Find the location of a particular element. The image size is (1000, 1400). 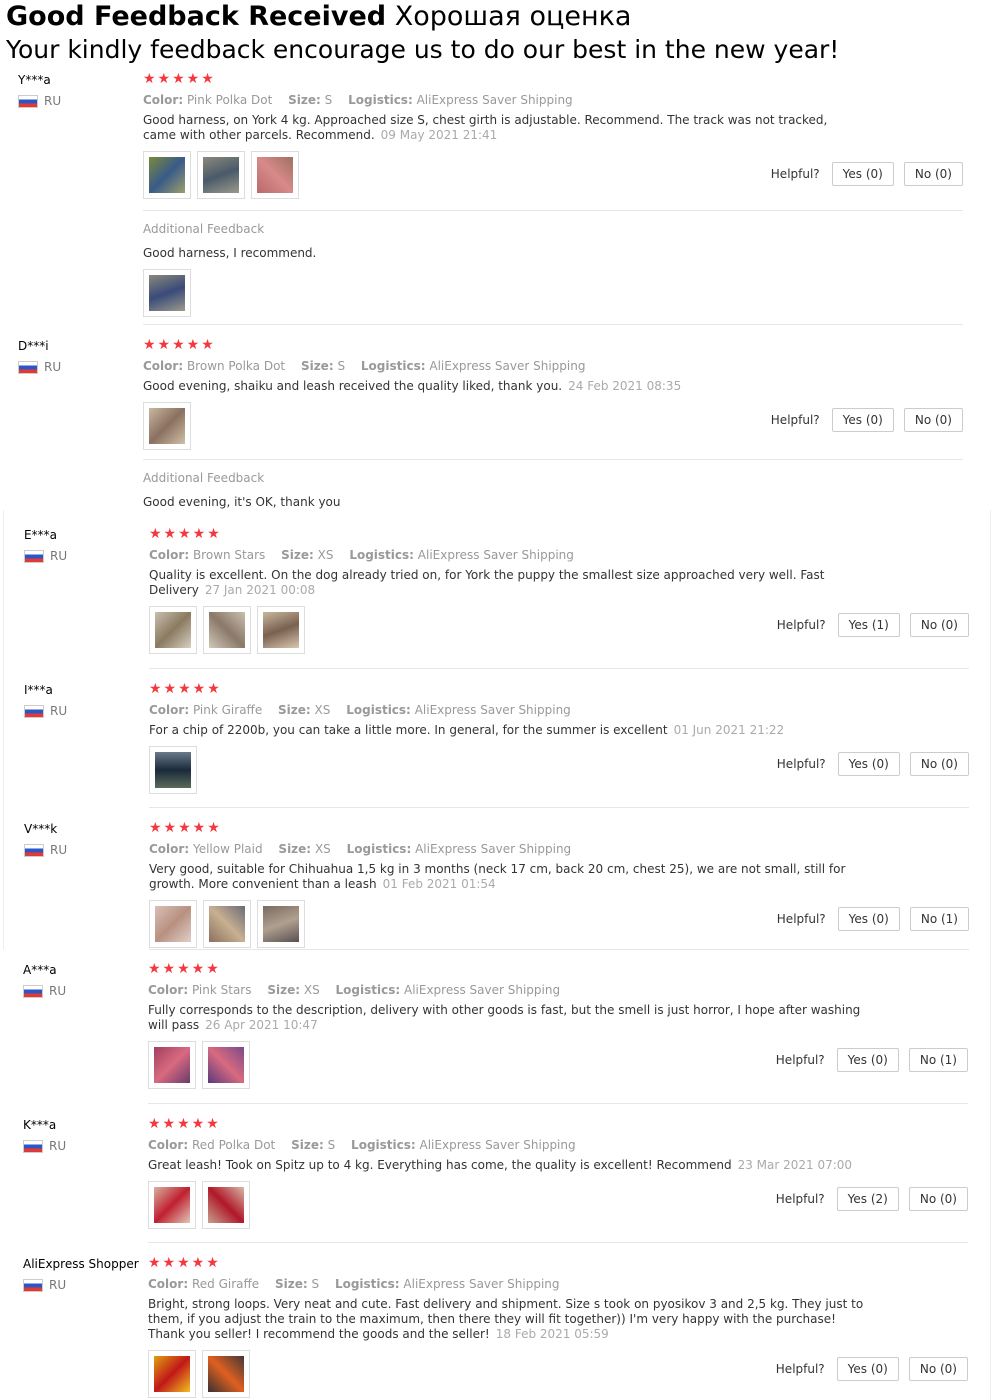

reviewer-info: I***a RU is located at coordinates (86, 700).